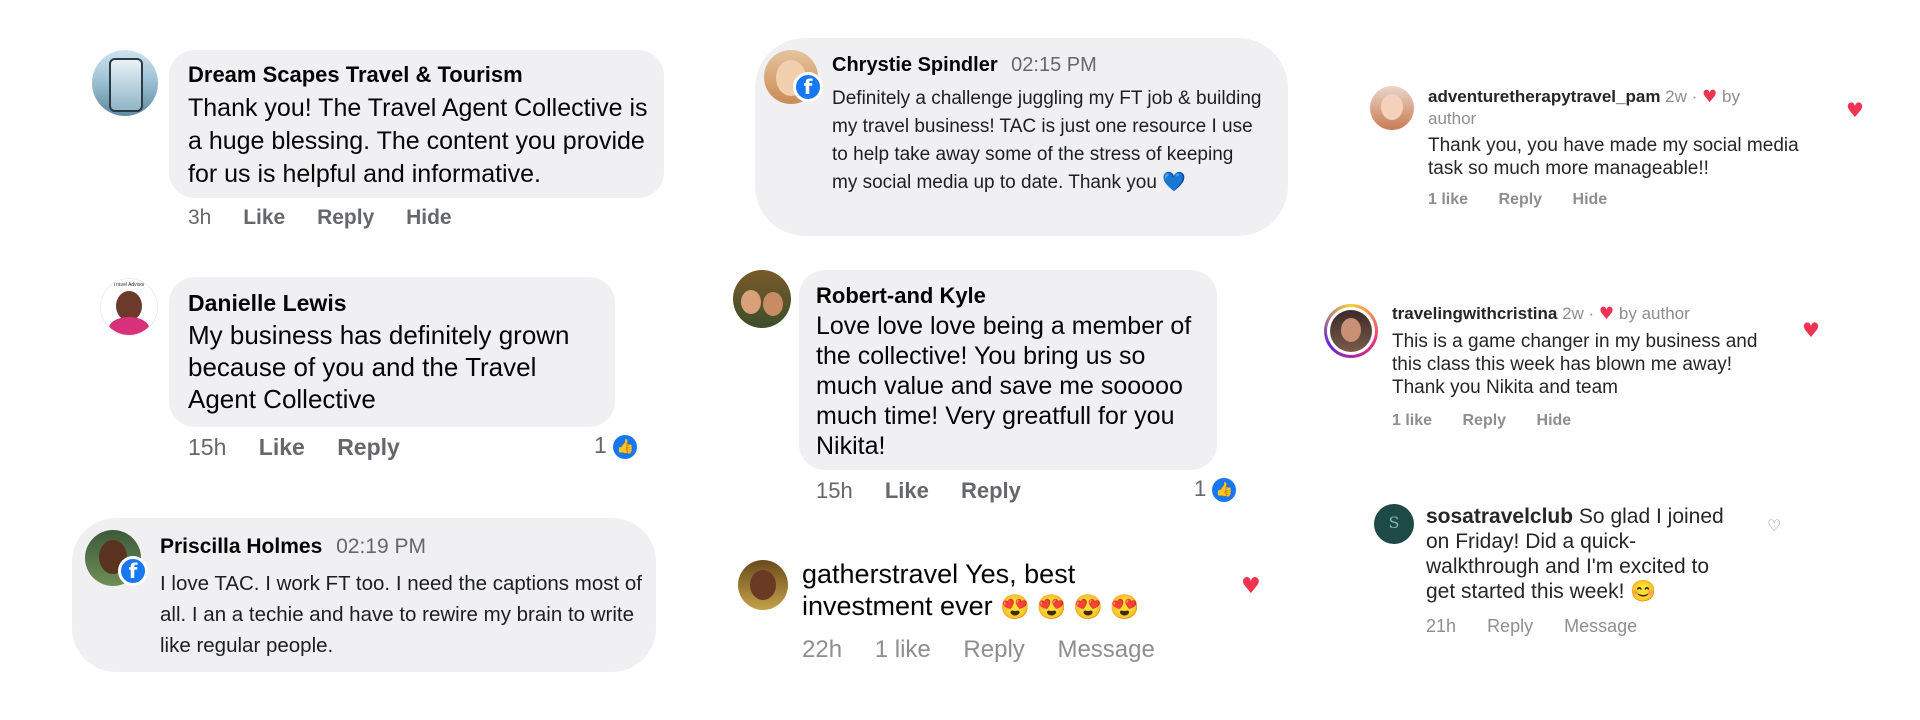 The image size is (1920, 720). I want to click on comment-author: Chrystie Spindler 02:15 PM, so click(964, 65).